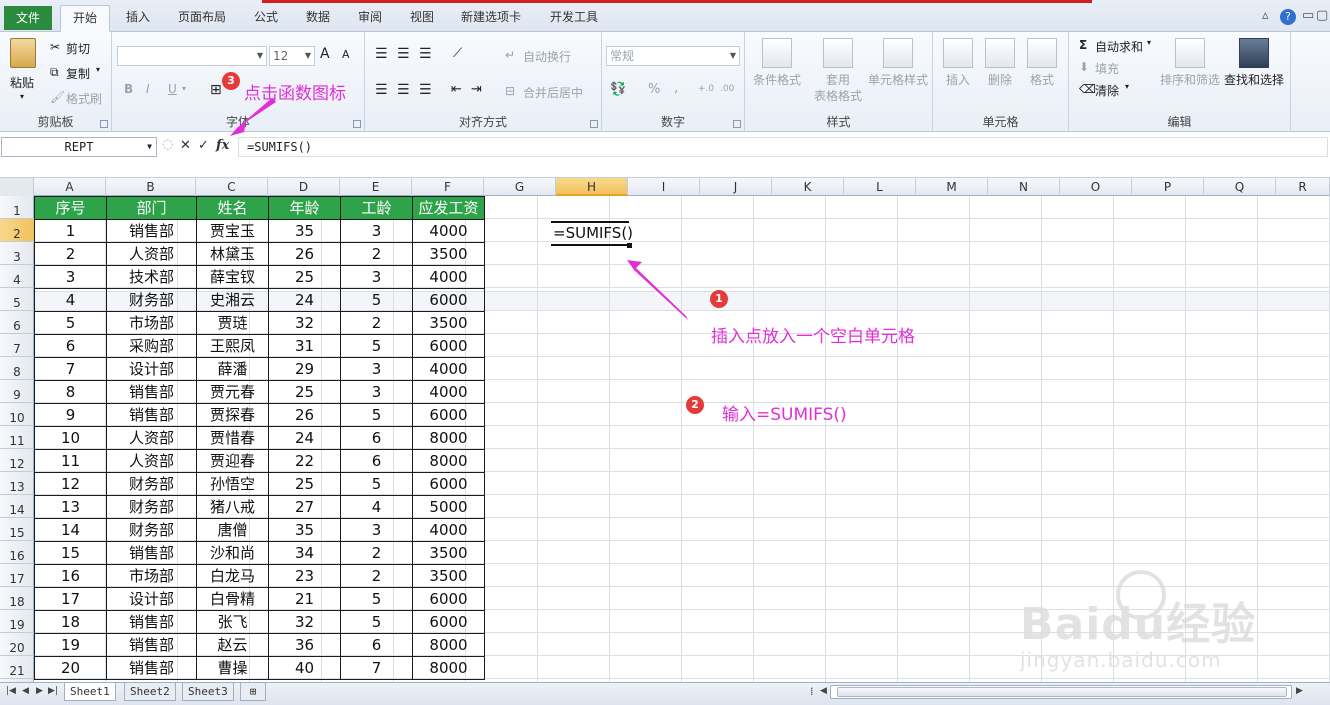  What do you see at coordinates (53, 691) in the screenshot?
I see `last-sheet-icon: ▶|` at bounding box center [53, 691].